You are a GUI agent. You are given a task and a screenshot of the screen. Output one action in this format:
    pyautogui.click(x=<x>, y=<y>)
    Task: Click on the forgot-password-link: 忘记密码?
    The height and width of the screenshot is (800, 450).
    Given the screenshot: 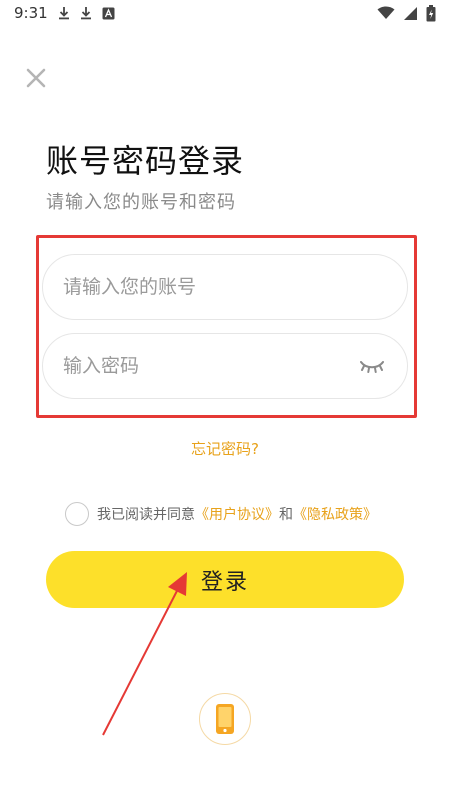 What is the action you would take?
    pyautogui.click(x=225, y=448)
    